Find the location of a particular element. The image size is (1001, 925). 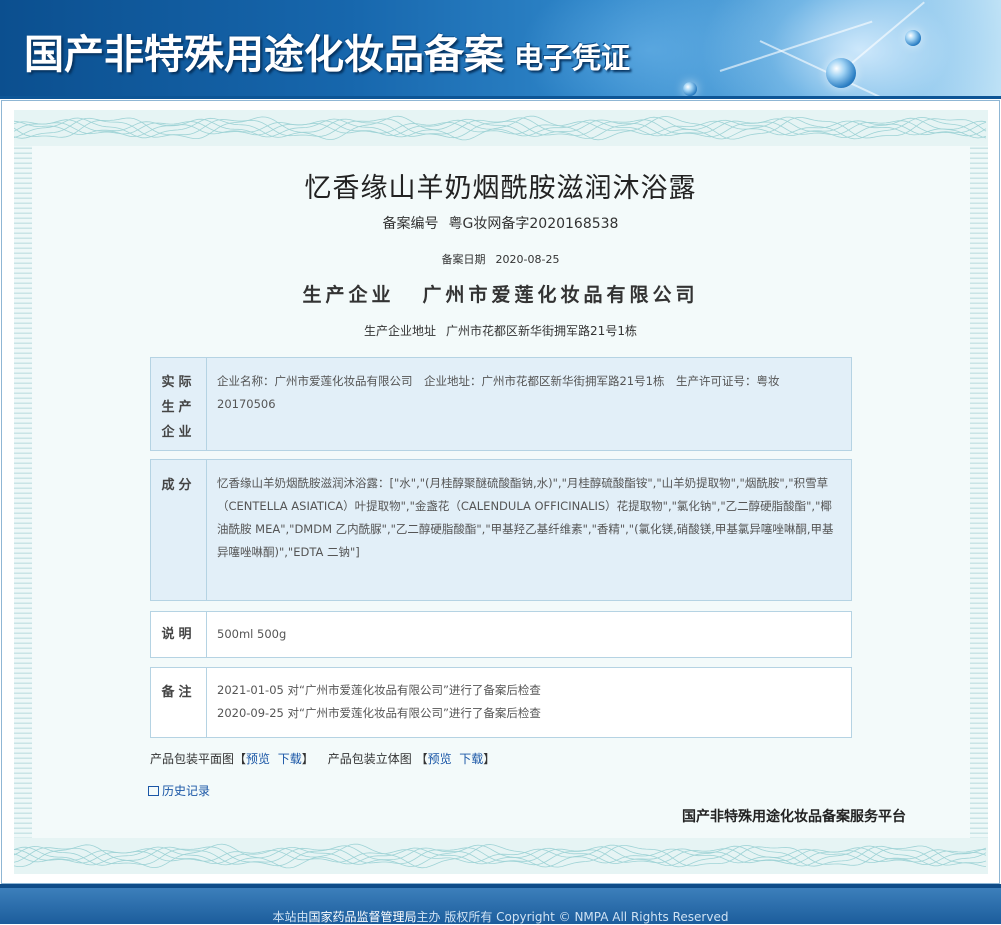

producer: 生产企业 广州市爱莲化妆品有限公司 is located at coordinates (500, 293).